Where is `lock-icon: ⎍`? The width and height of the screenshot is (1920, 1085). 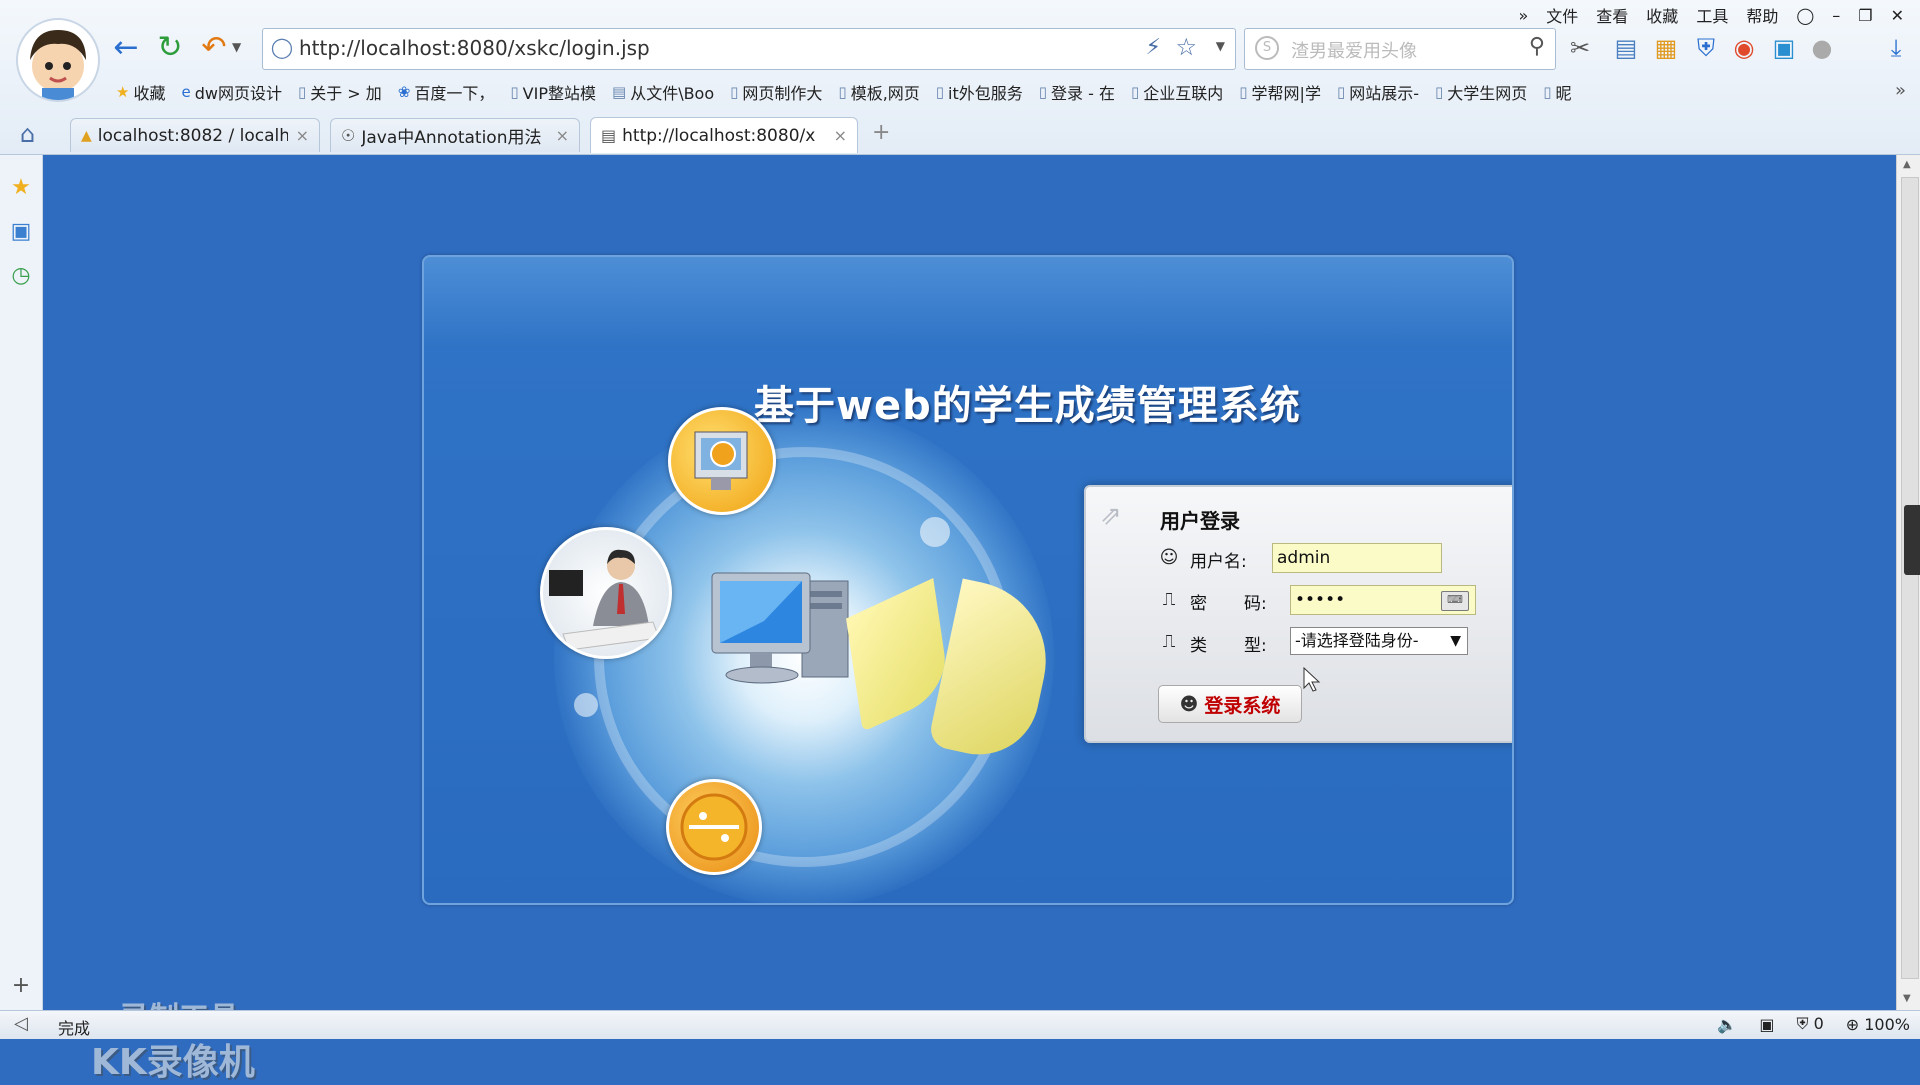 lock-icon: ⎍ is located at coordinates (1169, 641).